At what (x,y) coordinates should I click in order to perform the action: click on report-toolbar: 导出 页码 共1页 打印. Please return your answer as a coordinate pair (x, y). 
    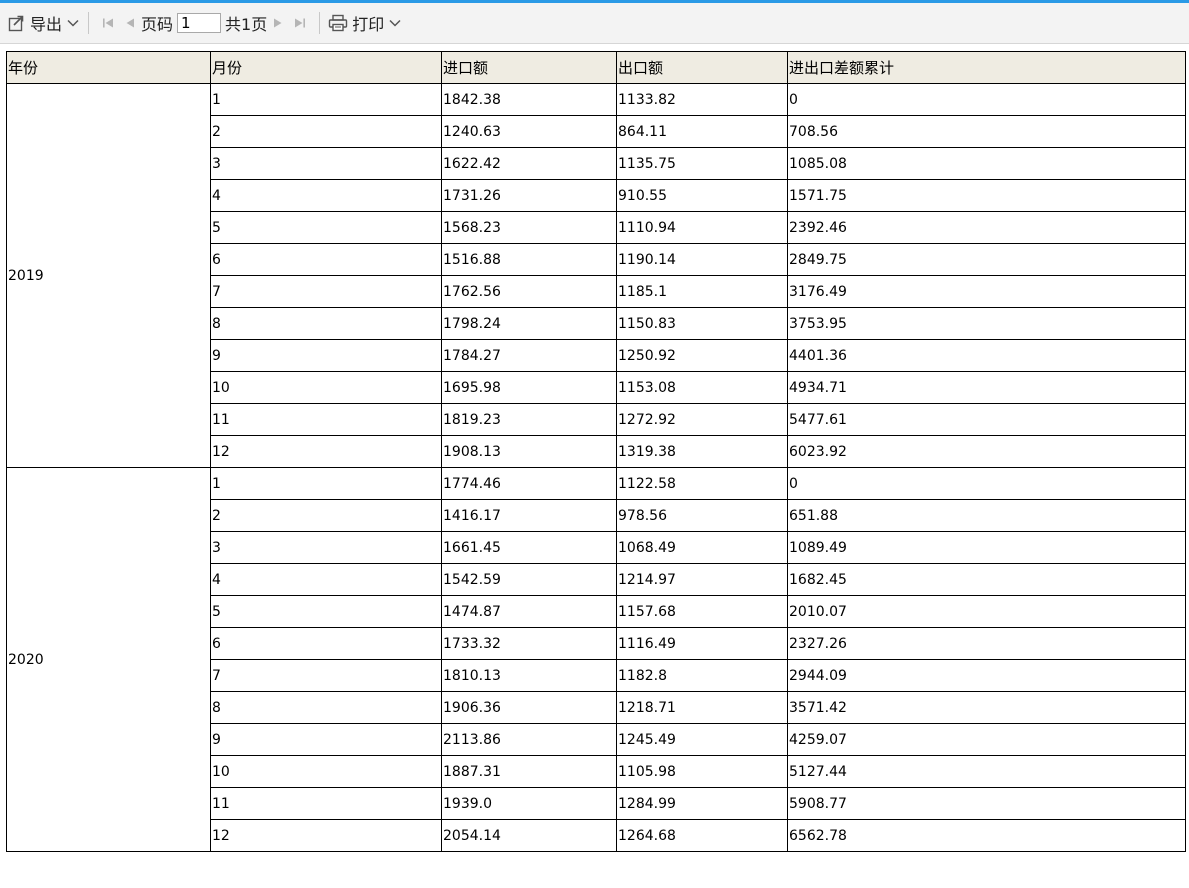
    Looking at the image, I should click on (594, 23).